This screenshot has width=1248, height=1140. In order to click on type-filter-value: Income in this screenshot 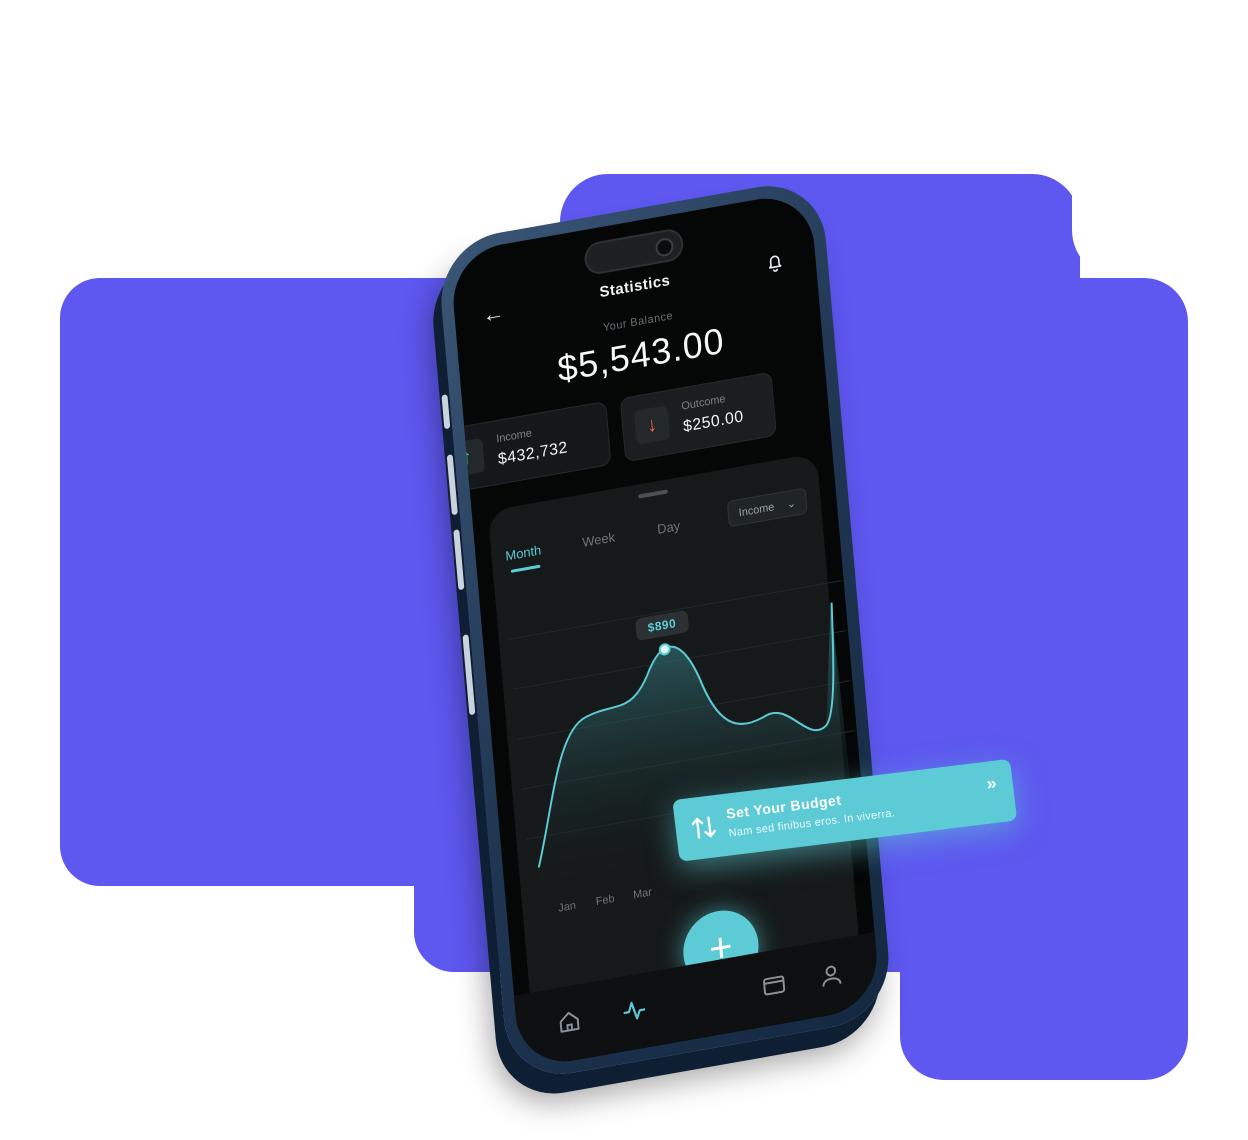, I will do `click(756, 510)`.